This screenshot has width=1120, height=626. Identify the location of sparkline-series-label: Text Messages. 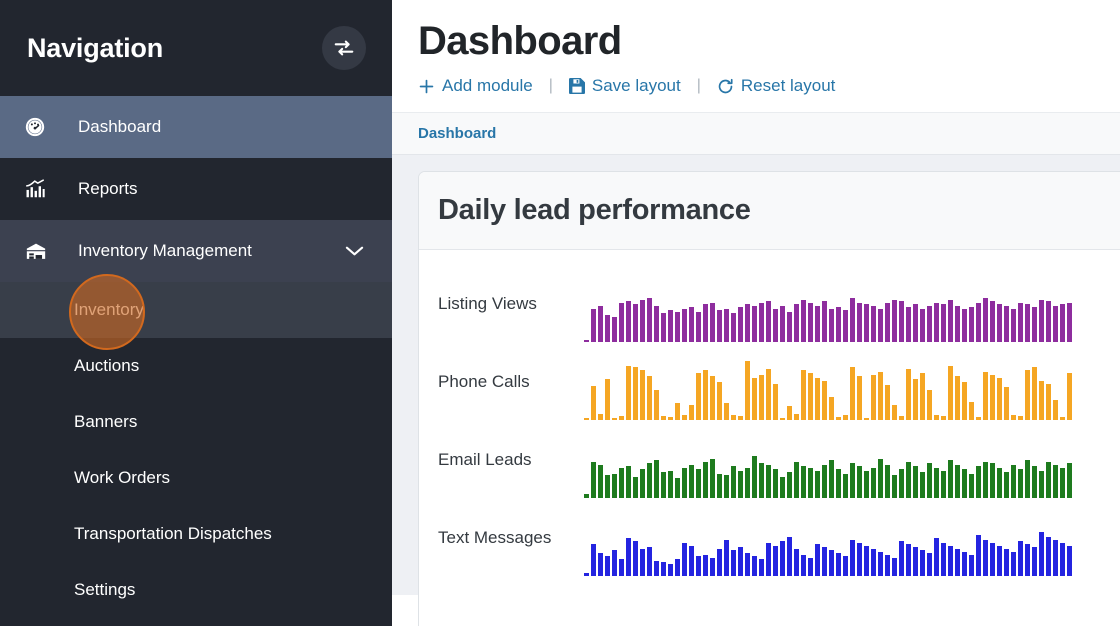
(495, 537).